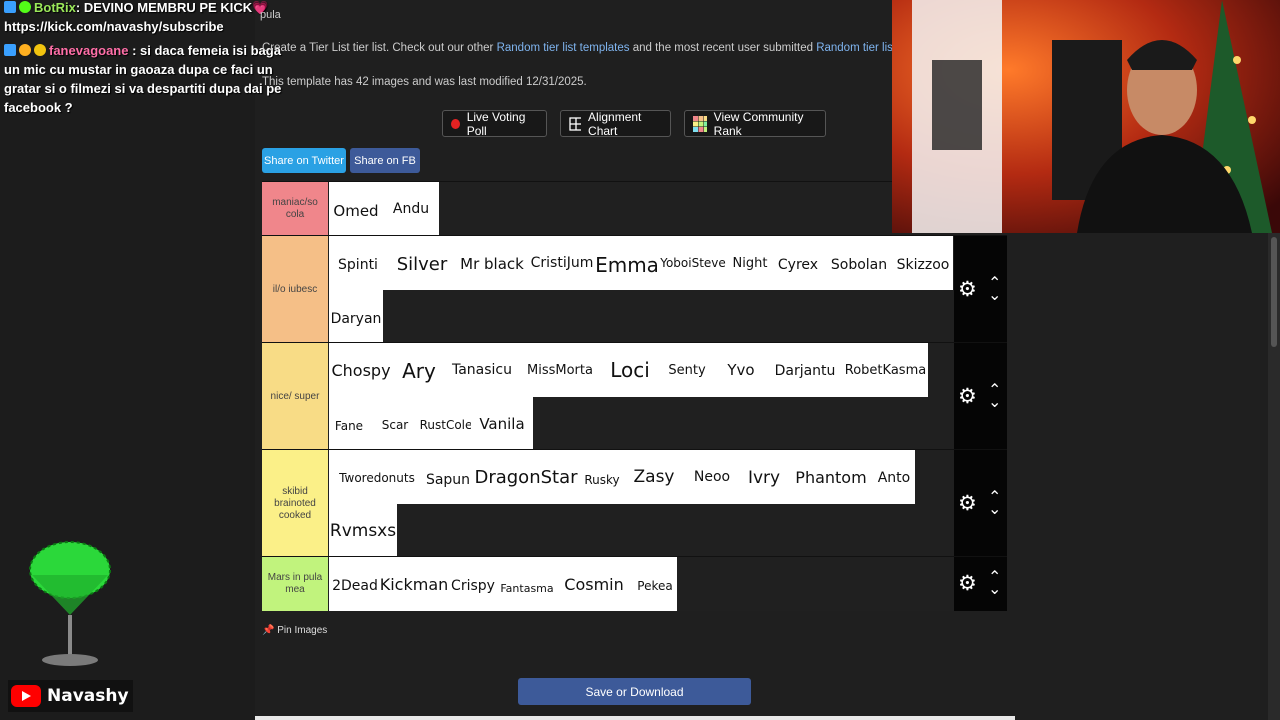 This screenshot has height=720, width=1280. What do you see at coordinates (655, 584) in the screenshot?
I see `tier-item: Pekea` at bounding box center [655, 584].